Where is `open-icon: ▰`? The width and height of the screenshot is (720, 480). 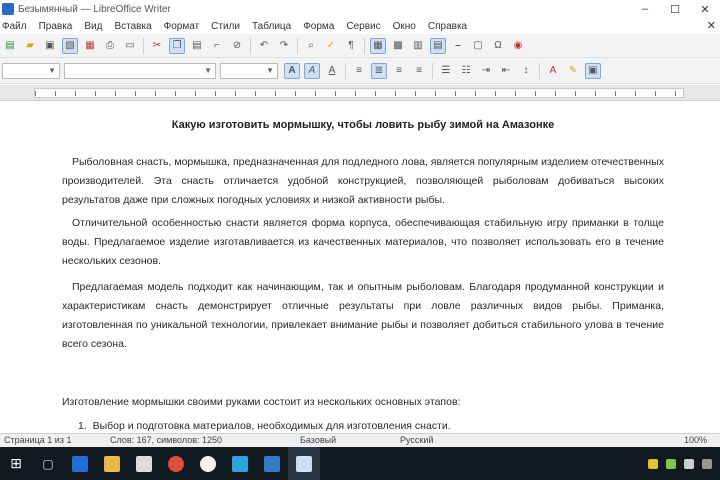
open-icon: ▰ is located at coordinates (30, 46).